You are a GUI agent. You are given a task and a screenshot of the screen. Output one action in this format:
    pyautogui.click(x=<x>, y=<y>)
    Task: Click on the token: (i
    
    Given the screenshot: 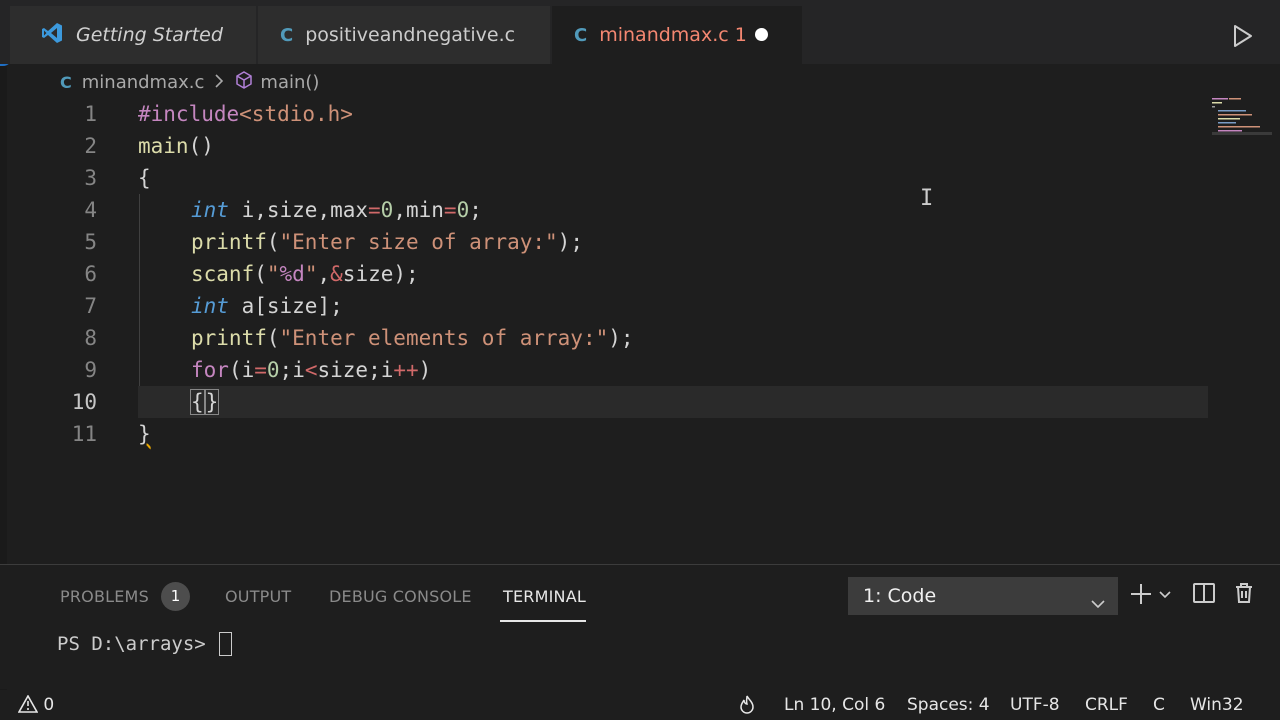 What is the action you would take?
    pyautogui.click(x=241, y=370)
    